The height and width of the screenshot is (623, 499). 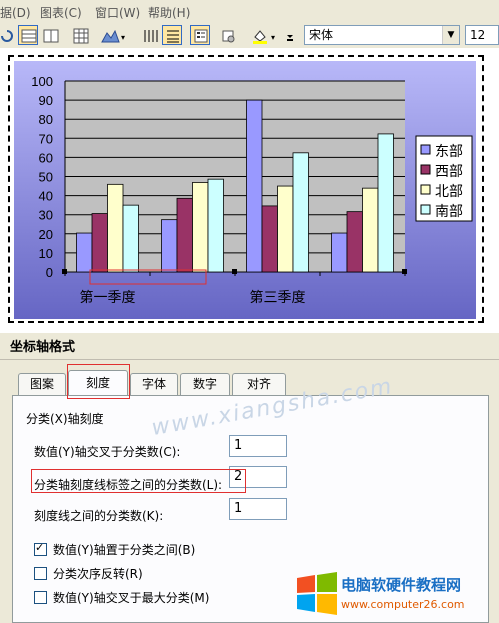 What do you see at coordinates (382, 35) in the screenshot?
I see `font-name-select: 宋体 ▼` at bounding box center [382, 35].